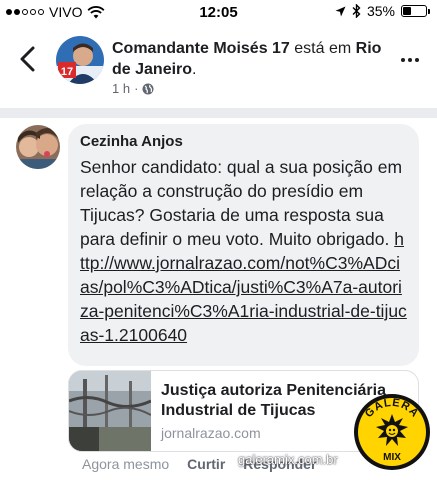 The image size is (437, 480). I want to click on post-meta: 1 h ·, so click(133, 88).